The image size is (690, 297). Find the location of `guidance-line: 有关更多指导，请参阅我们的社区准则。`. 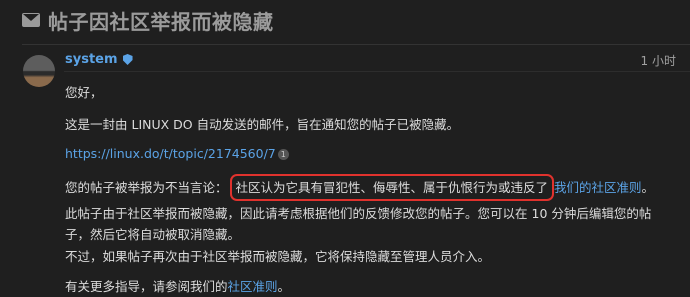

guidance-line: 有关更多指导，请参阅我们的社区准则。 is located at coordinates (177, 286).